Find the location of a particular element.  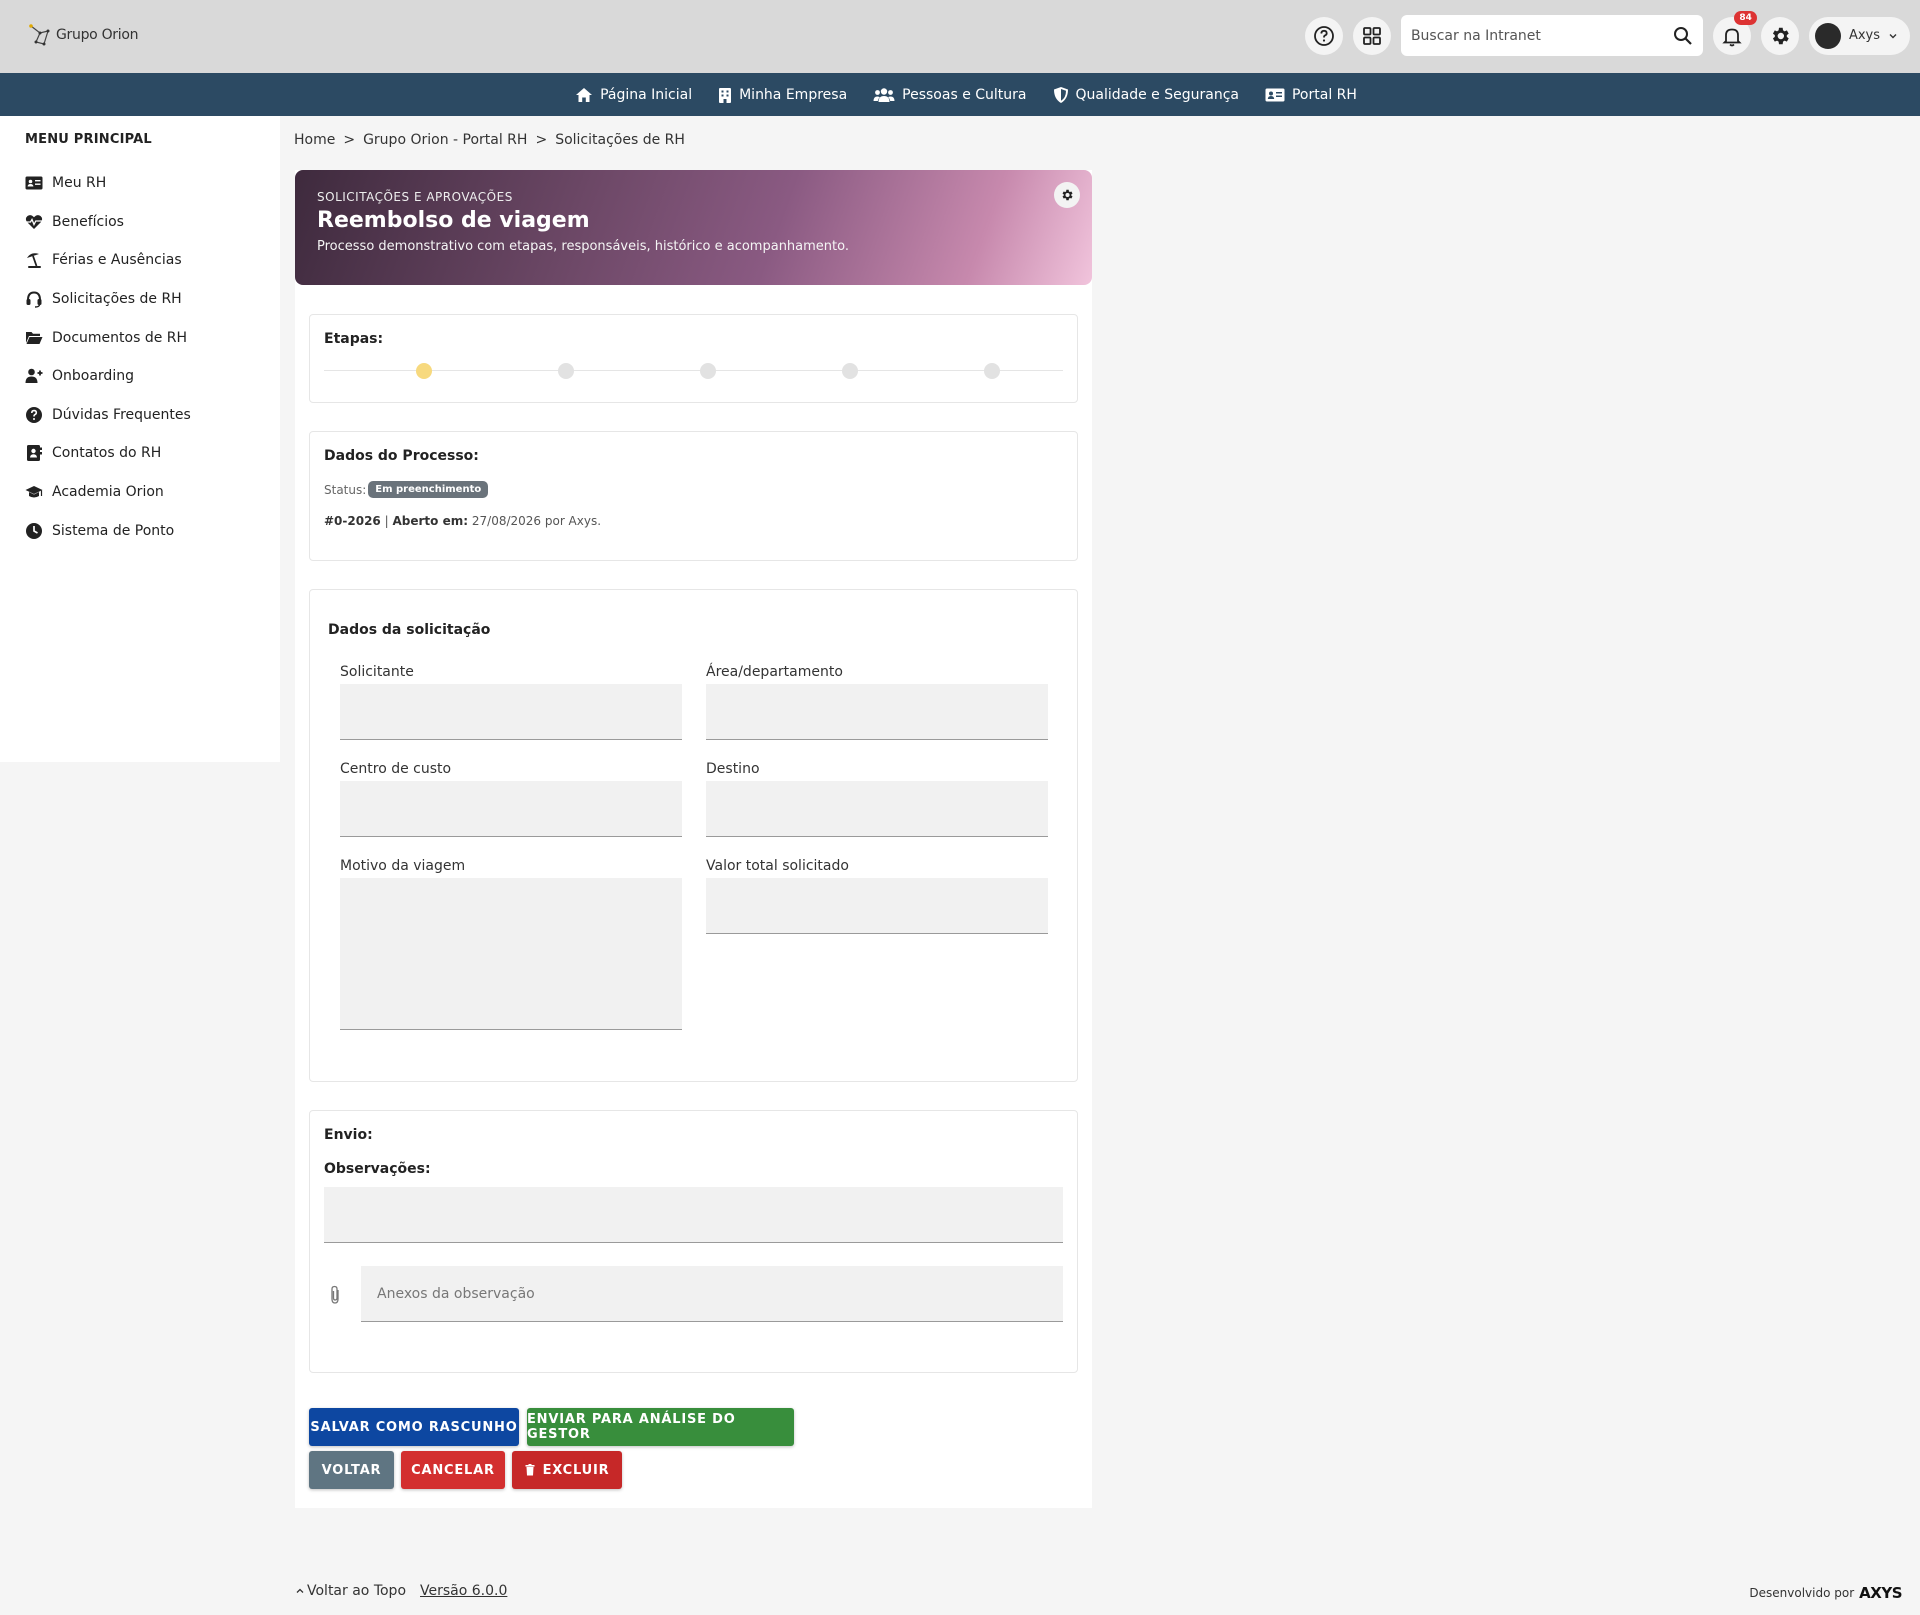

solicitante-field is located at coordinates (511, 712).